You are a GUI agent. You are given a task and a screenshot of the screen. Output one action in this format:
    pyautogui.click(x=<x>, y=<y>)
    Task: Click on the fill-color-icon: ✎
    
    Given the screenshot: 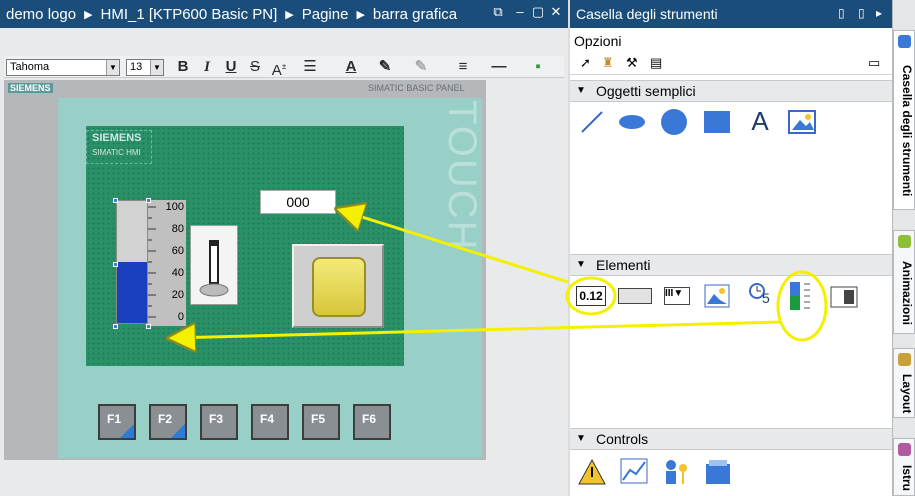 What is the action you would take?
    pyautogui.click(x=385, y=67)
    